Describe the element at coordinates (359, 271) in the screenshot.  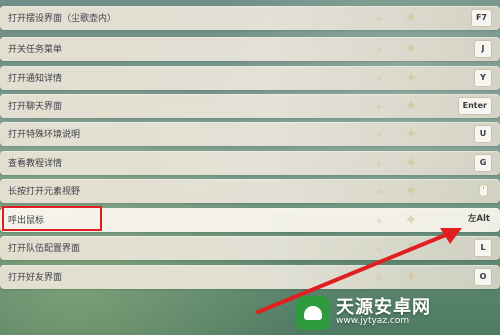
I see `red-arrow-annotation` at that location.